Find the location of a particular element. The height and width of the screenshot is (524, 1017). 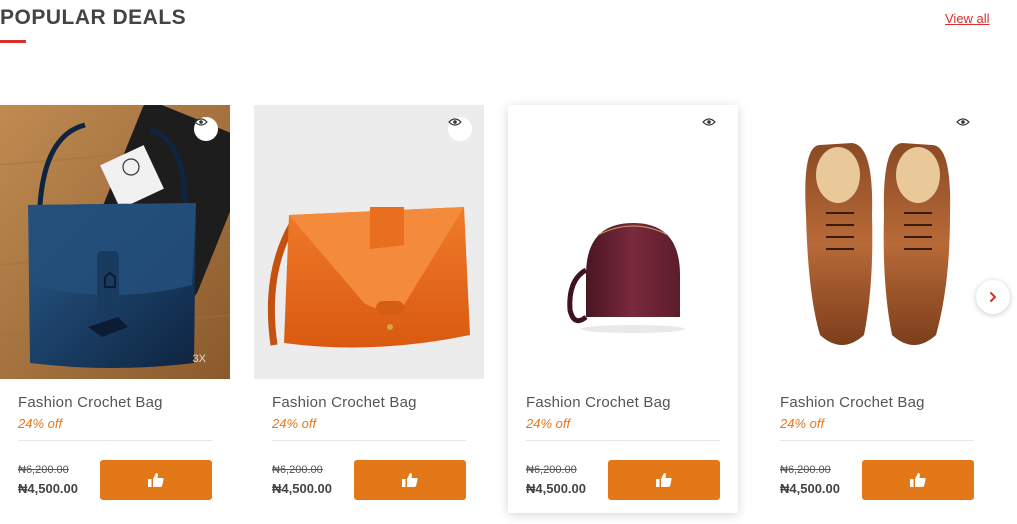

chevron-right-icon is located at coordinates (993, 297).